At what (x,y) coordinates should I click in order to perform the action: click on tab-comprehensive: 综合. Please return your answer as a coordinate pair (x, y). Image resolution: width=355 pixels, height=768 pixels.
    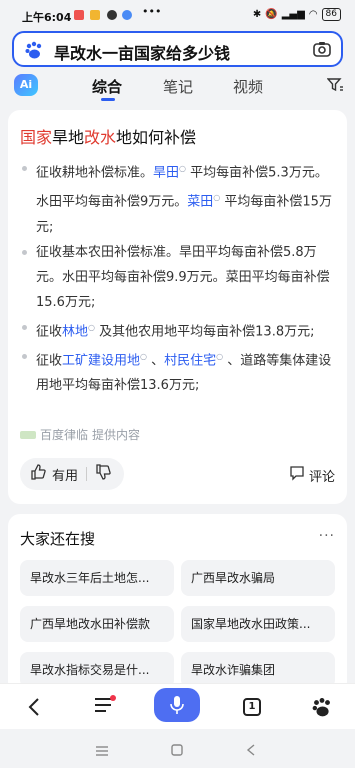
    Looking at the image, I should click on (107, 86).